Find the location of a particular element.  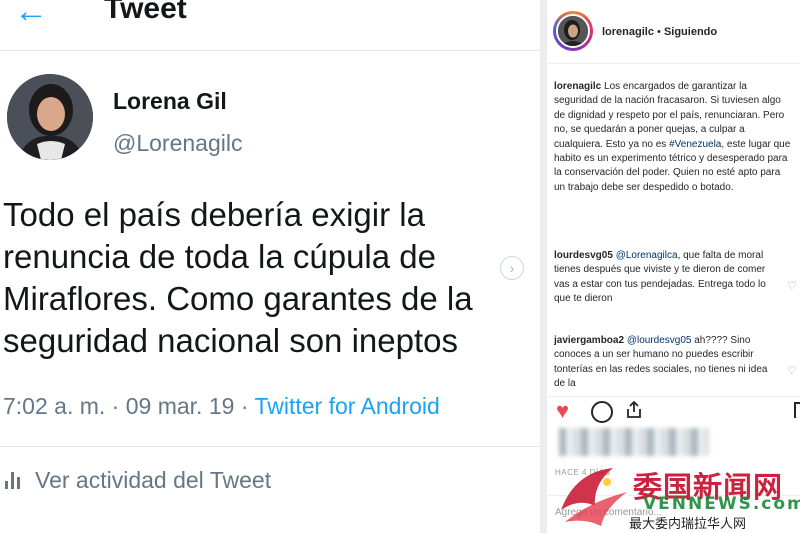

caption-username: lorenagilc is located at coordinates (577, 86).